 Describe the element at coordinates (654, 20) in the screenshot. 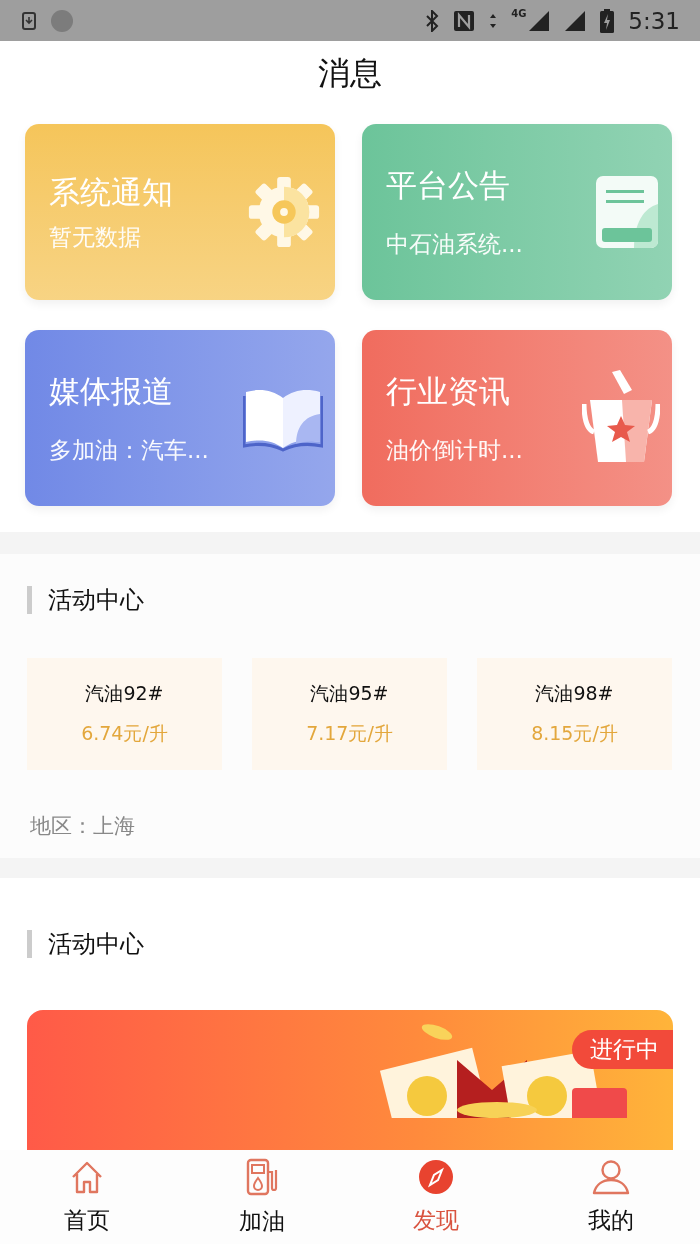

I see `clock-time: 5:31` at that location.